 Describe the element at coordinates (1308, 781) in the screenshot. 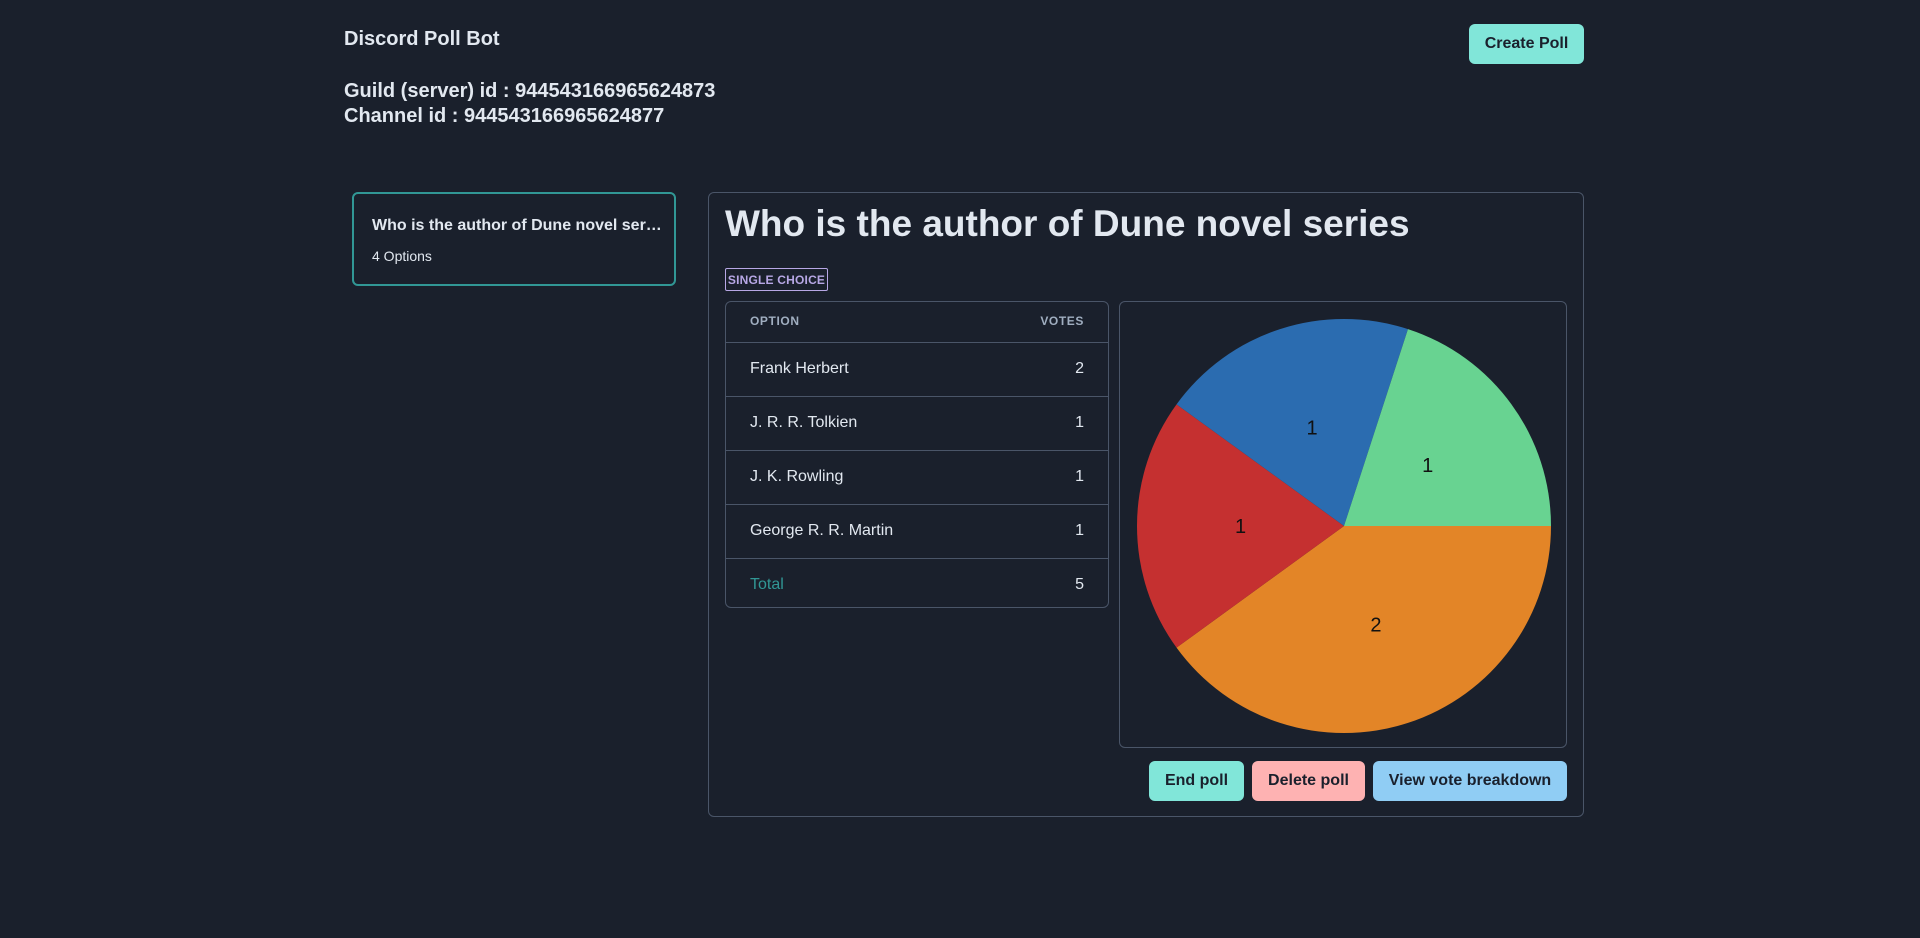

I see `delete-poll-button: Delete poll` at that location.